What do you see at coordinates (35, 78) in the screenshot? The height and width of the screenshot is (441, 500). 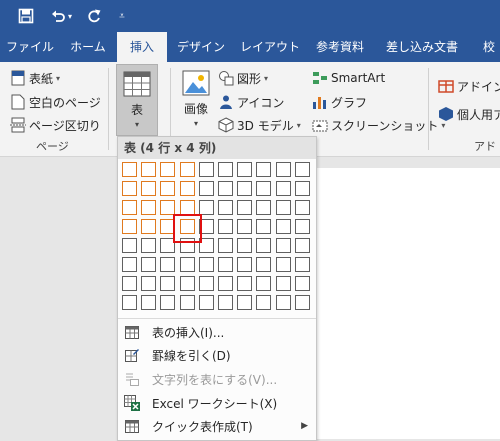 I see `cover-page-button: 表紙 ▾` at bounding box center [35, 78].